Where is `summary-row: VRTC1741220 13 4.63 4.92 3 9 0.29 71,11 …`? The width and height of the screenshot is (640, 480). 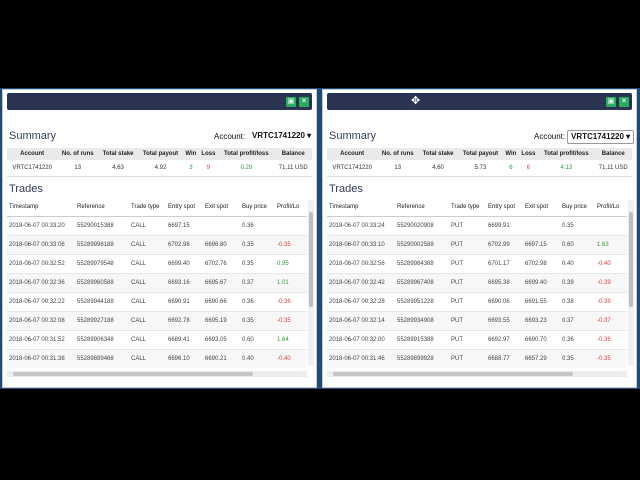 summary-row: VRTC1741220 13 4.63 4.92 3 9 0.29 71,11 … is located at coordinates (159, 168).